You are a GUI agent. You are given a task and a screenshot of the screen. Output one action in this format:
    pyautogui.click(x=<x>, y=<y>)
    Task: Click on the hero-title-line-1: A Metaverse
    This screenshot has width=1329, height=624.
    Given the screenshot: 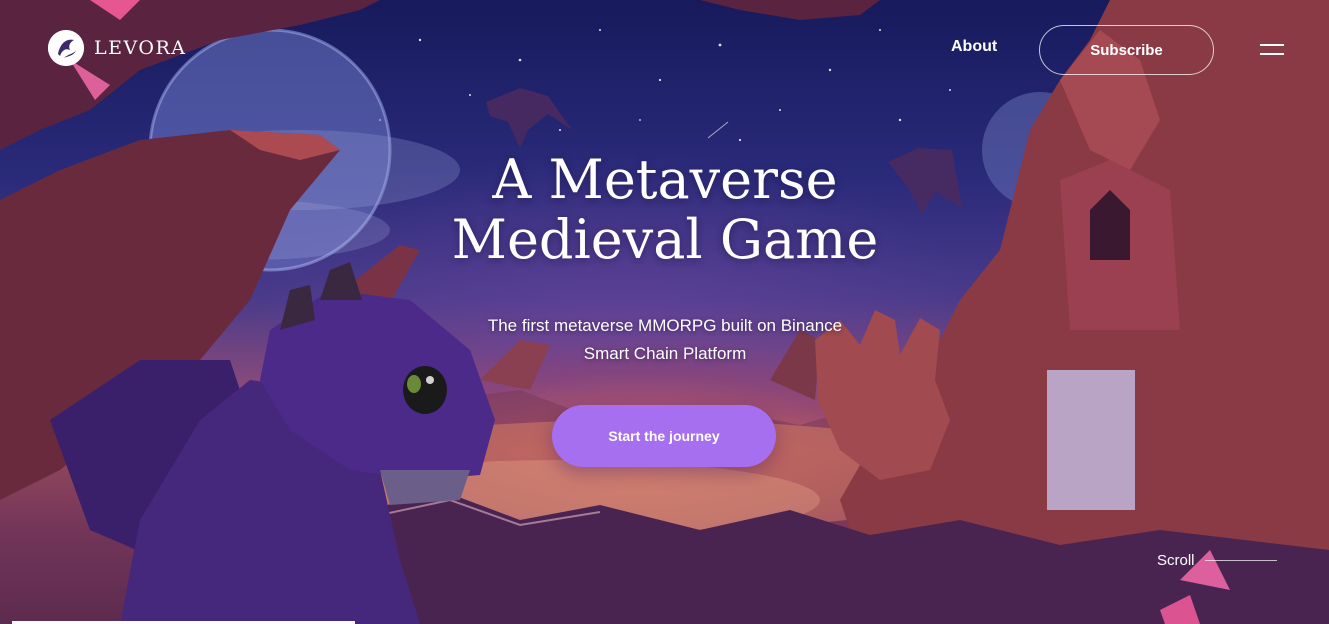 What is the action you would take?
    pyautogui.click(x=665, y=179)
    